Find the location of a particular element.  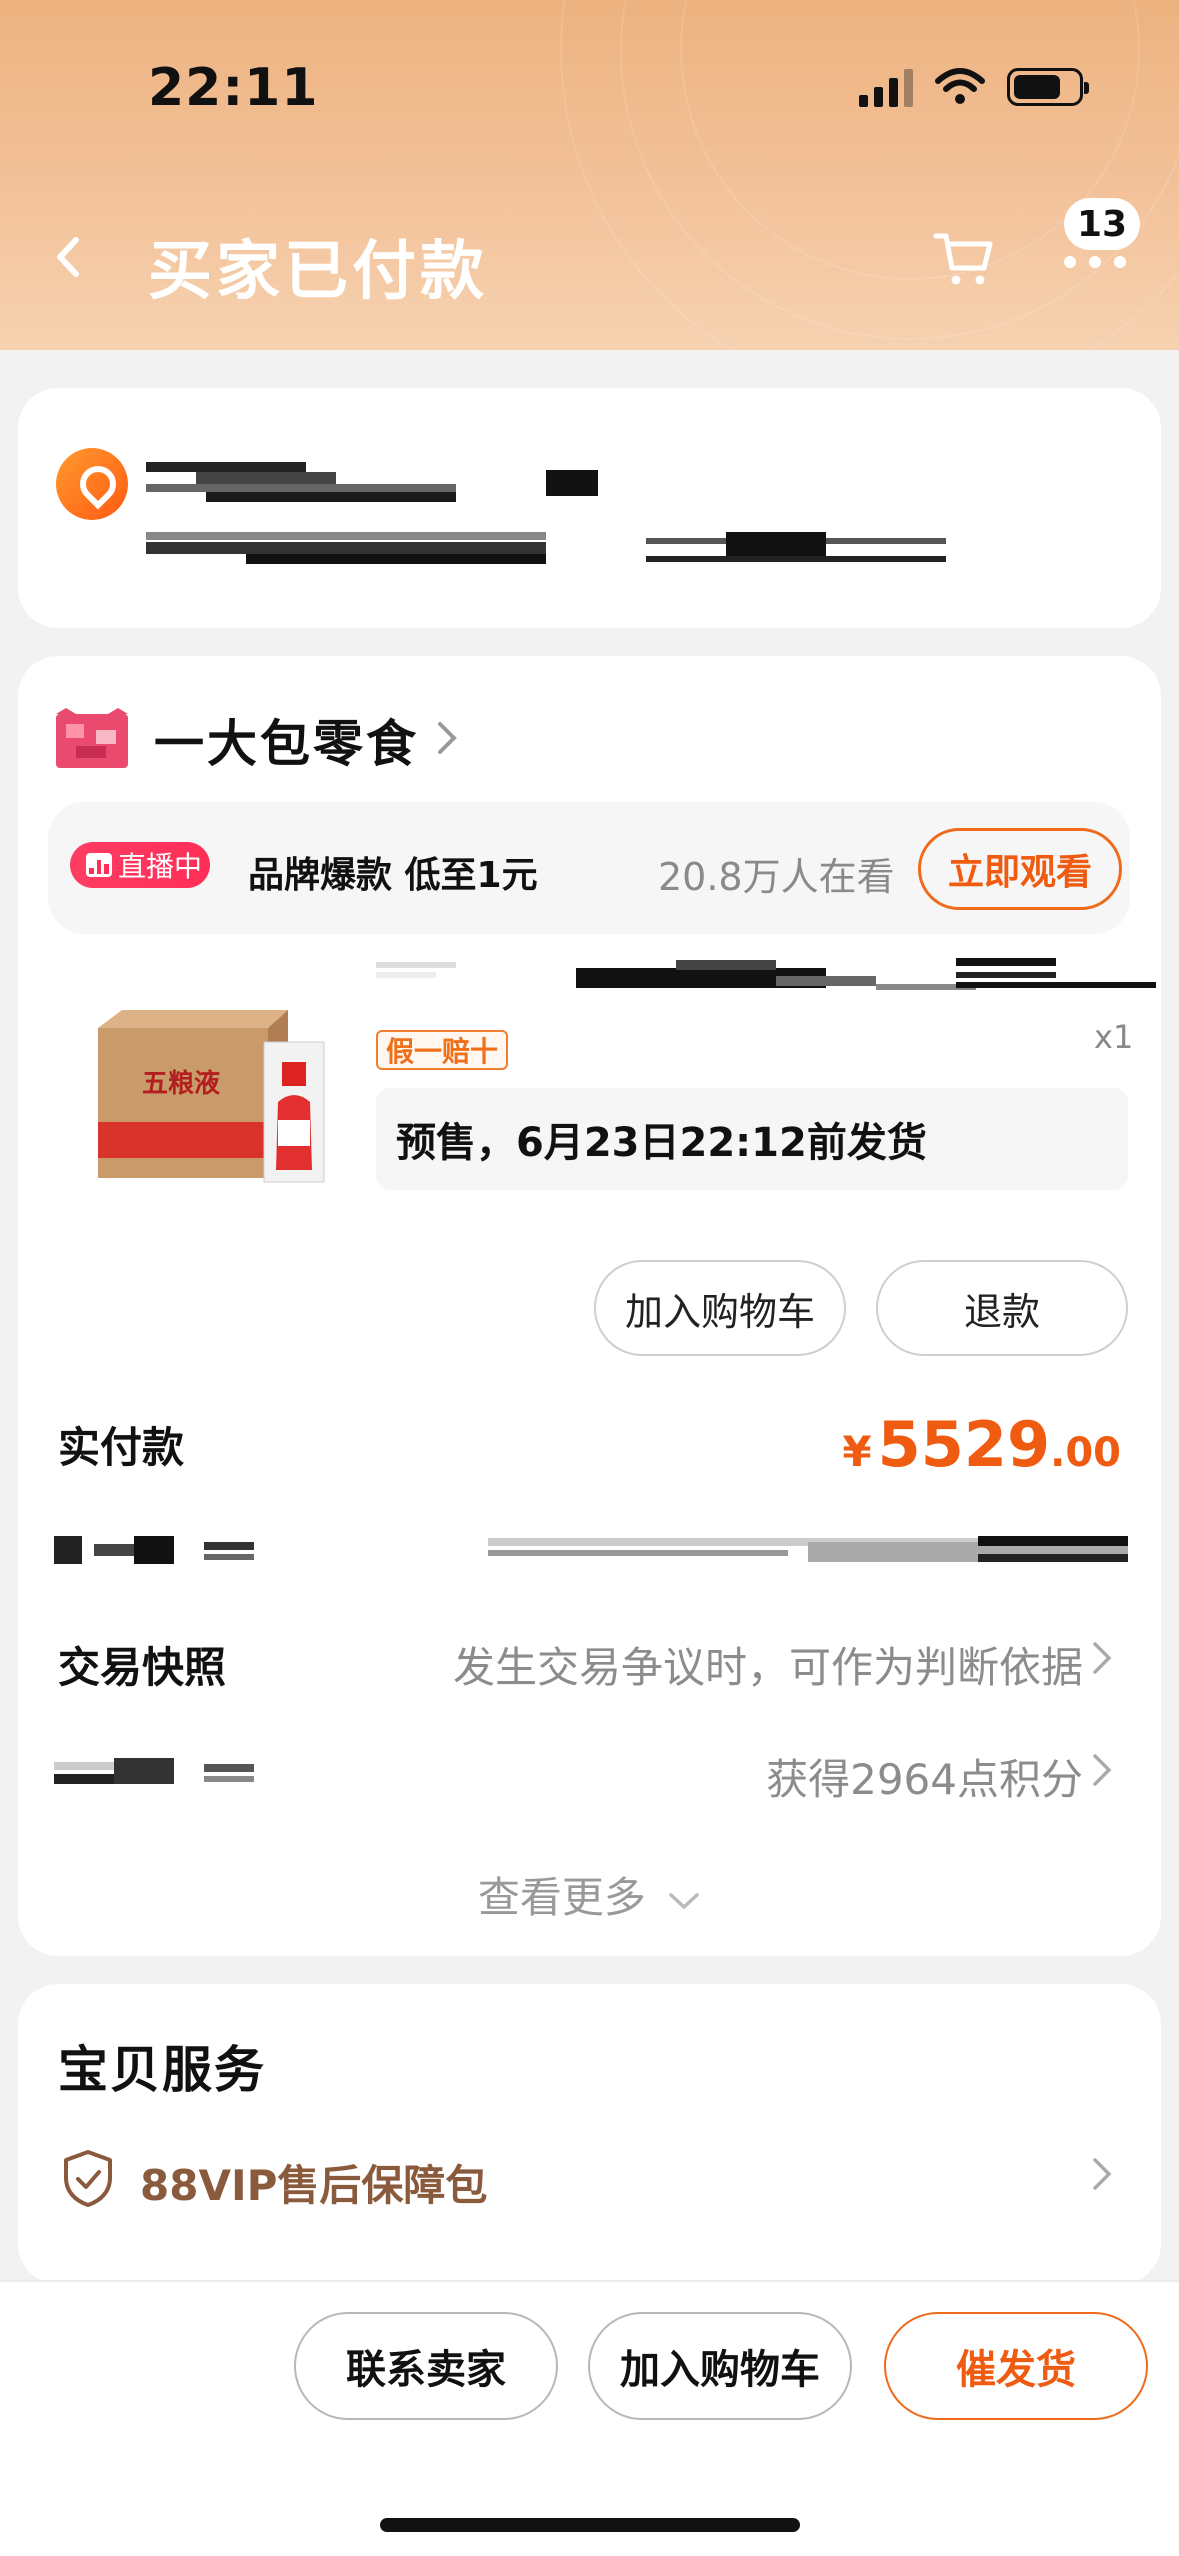

live-promo-text: 品牌爆款 低至1元 is located at coordinates (393, 875).